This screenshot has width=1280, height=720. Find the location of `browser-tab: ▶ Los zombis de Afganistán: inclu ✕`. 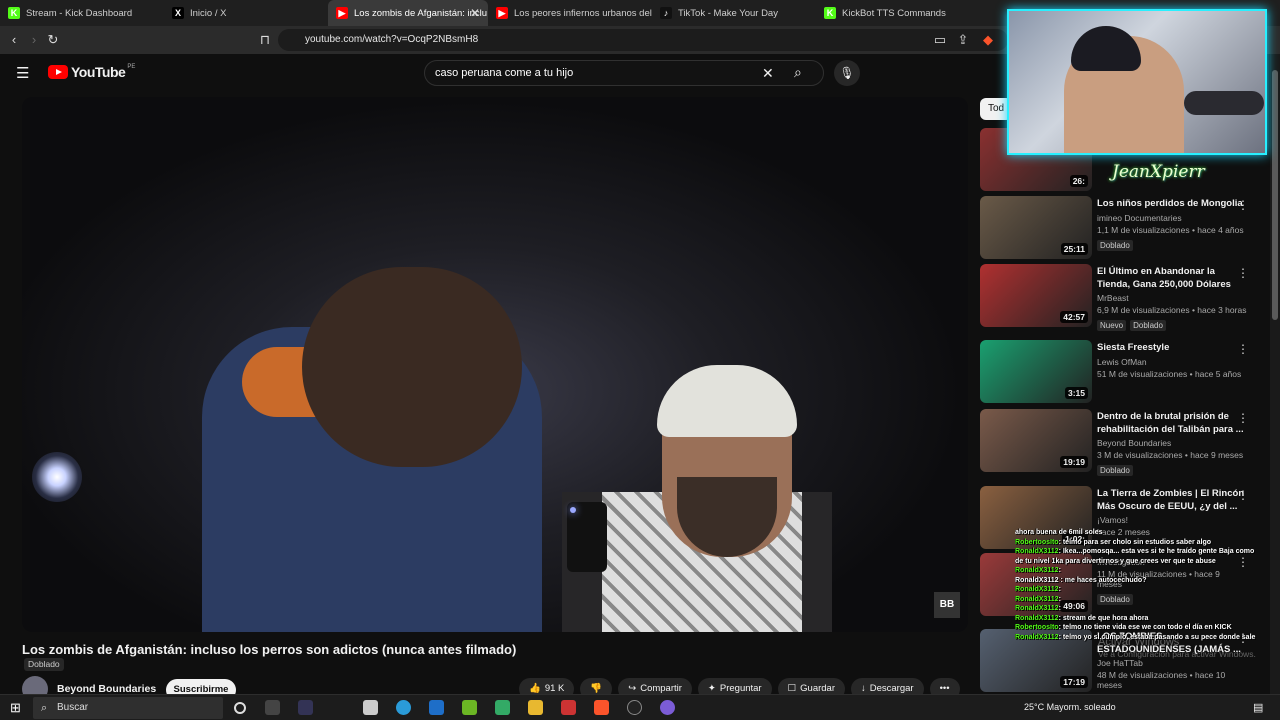

browser-tab: ▶ Los zombis de Afganistán: inclu ✕ is located at coordinates (408, 13).